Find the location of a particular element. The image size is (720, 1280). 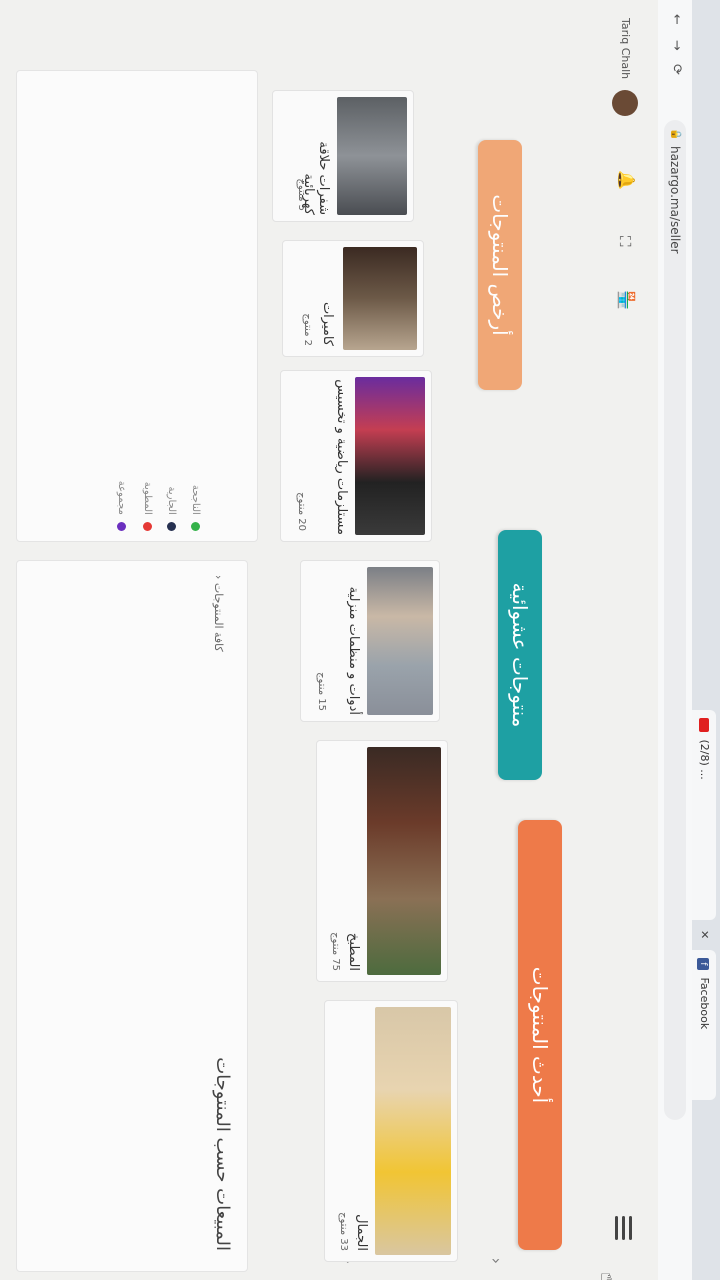

legend-item: المطوبة is located at coordinates (147, 506).